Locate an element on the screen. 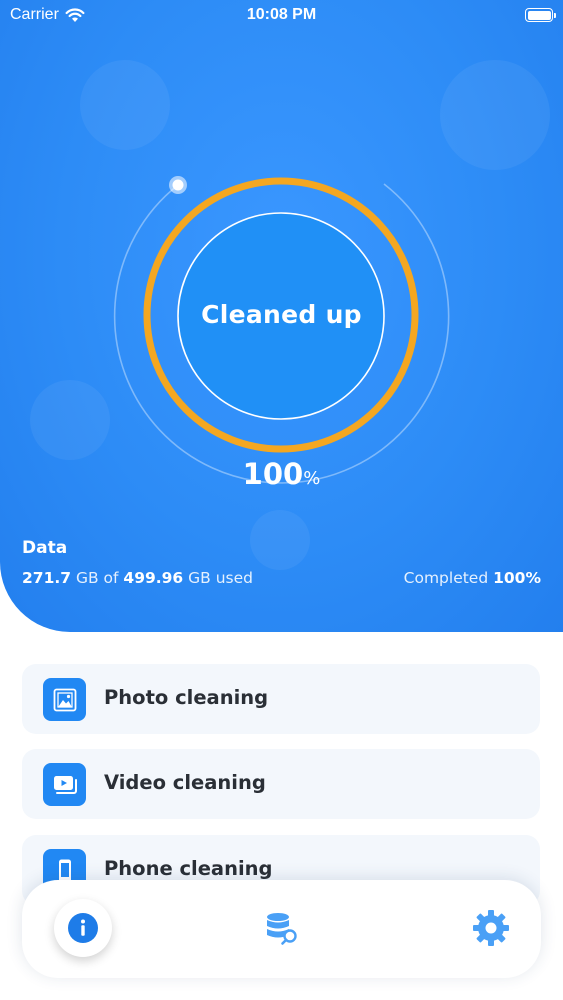 The height and width of the screenshot is (1000, 563). tab-settings is located at coordinates (491, 928).